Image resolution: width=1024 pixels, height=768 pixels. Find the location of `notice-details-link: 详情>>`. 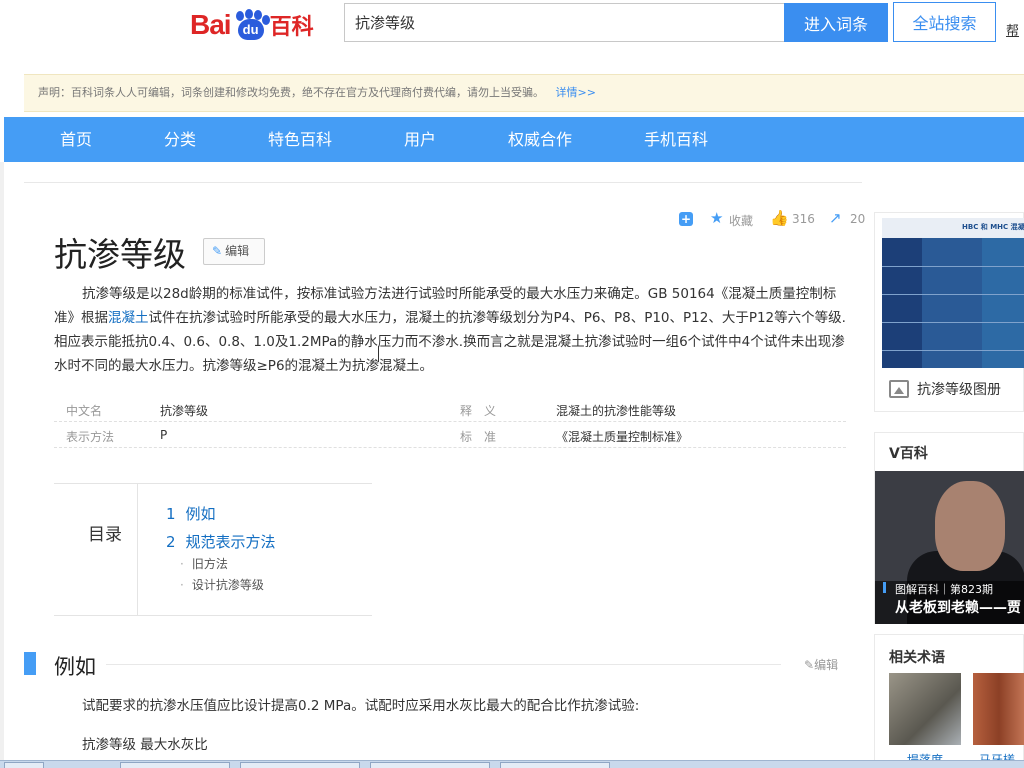

notice-details-link: 详情>> is located at coordinates (576, 92).